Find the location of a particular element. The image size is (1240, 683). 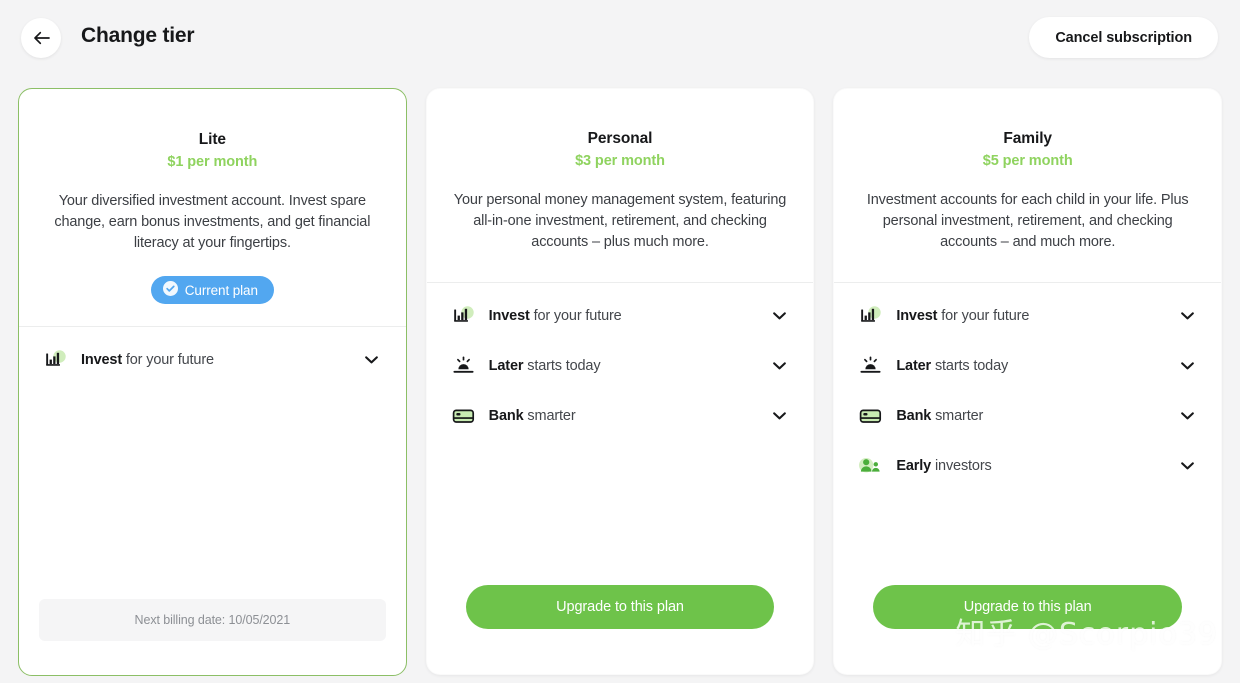

next-billing-box: Next billing date: 10/05/2021 is located at coordinates (212, 620).